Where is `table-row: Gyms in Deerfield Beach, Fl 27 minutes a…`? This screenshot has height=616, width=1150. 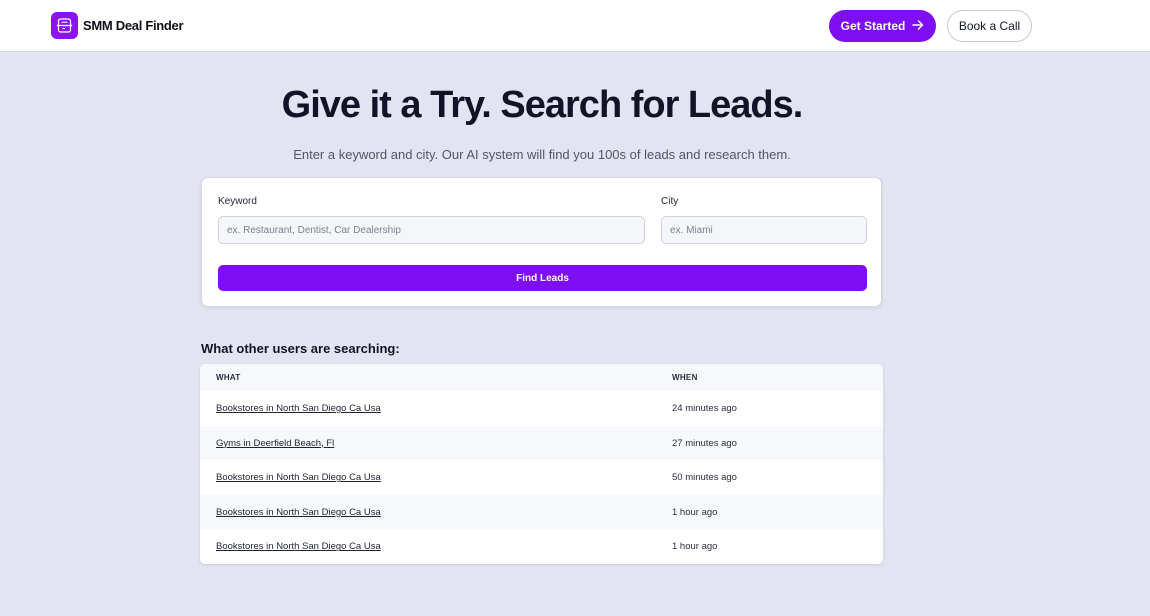 table-row: Gyms in Deerfield Beach, Fl 27 minutes a… is located at coordinates (541, 443).